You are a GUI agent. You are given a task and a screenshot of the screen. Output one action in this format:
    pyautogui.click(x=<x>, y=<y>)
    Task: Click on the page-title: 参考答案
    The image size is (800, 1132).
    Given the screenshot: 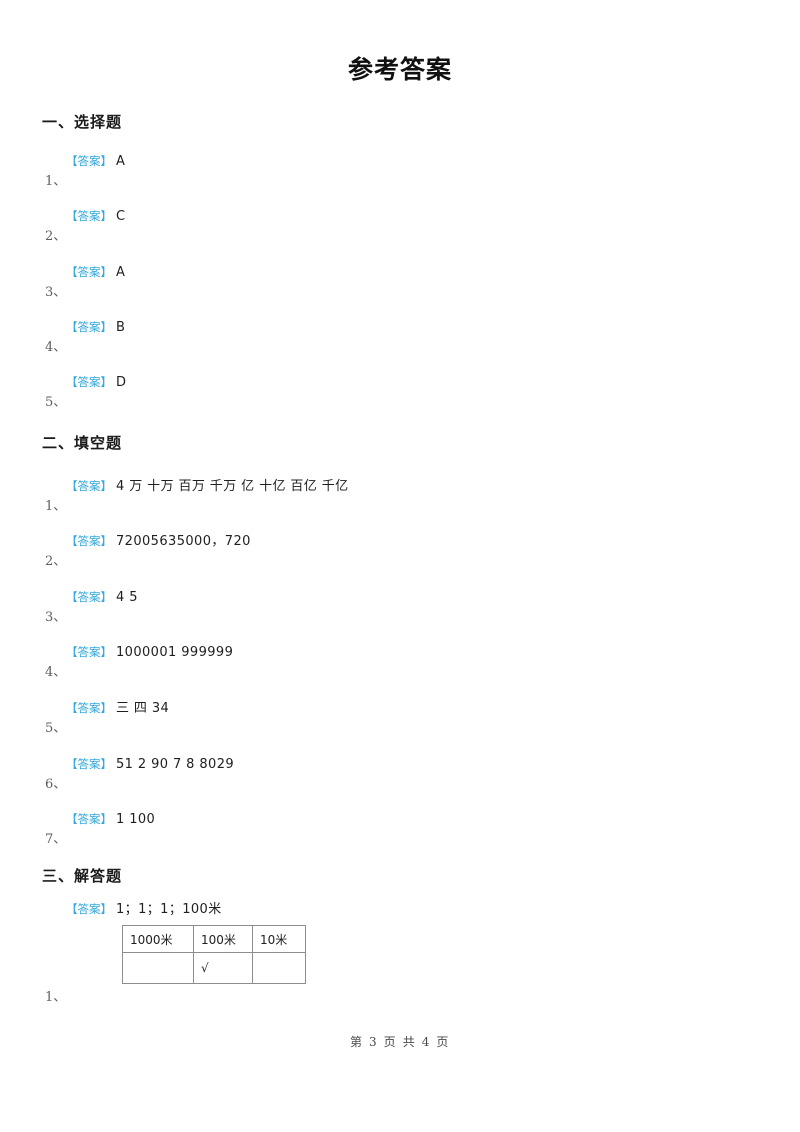 What is the action you would take?
    pyautogui.click(x=399, y=69)
    